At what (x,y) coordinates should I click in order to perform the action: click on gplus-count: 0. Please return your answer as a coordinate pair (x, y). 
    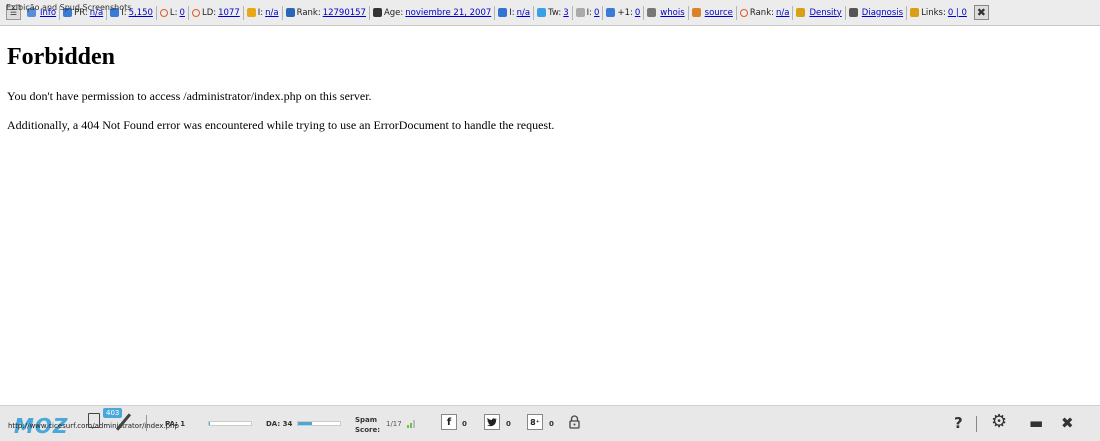
    Looking at the image, I should click on (551, 424).